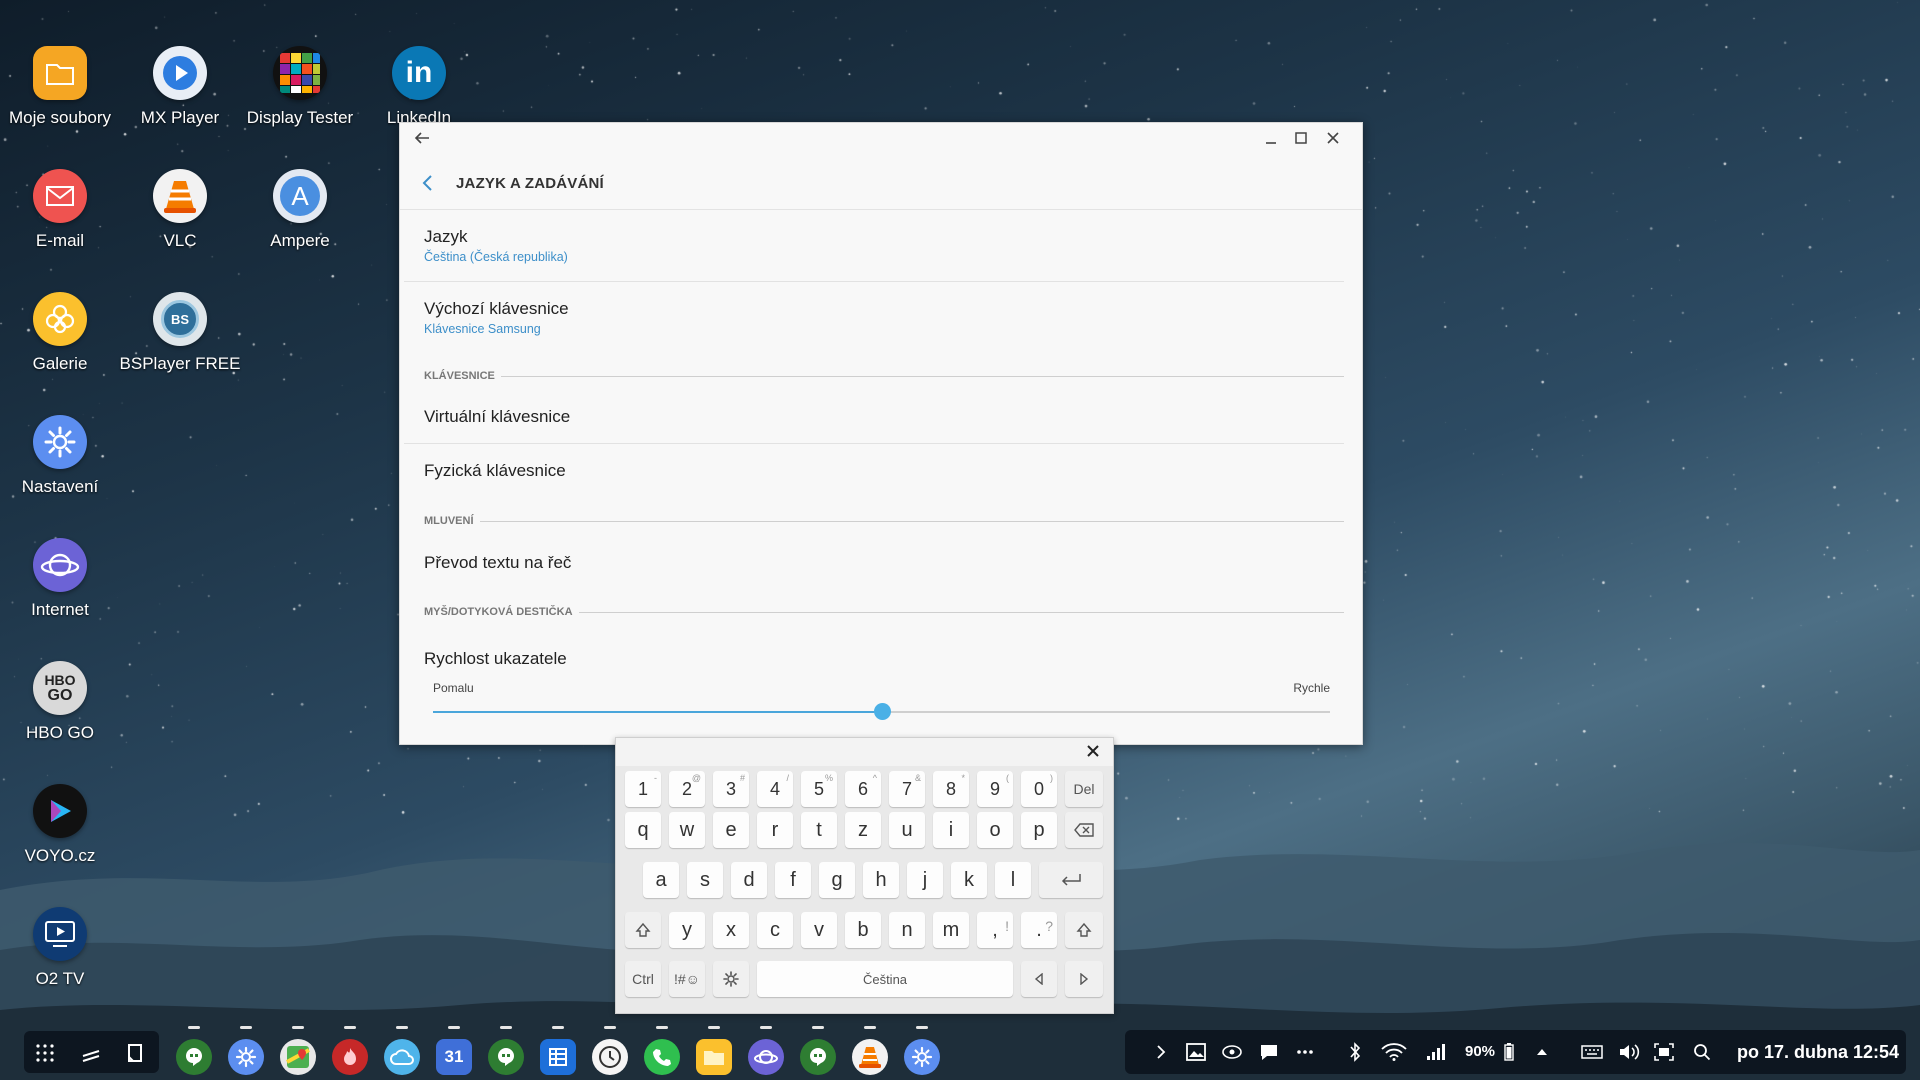 Image resolution: width=1920 pixels, height=1080 pixels. What do you see at coordinates (661, 880) in the screenshot?
I see `key-a: a` at bounding box center [661, 880].